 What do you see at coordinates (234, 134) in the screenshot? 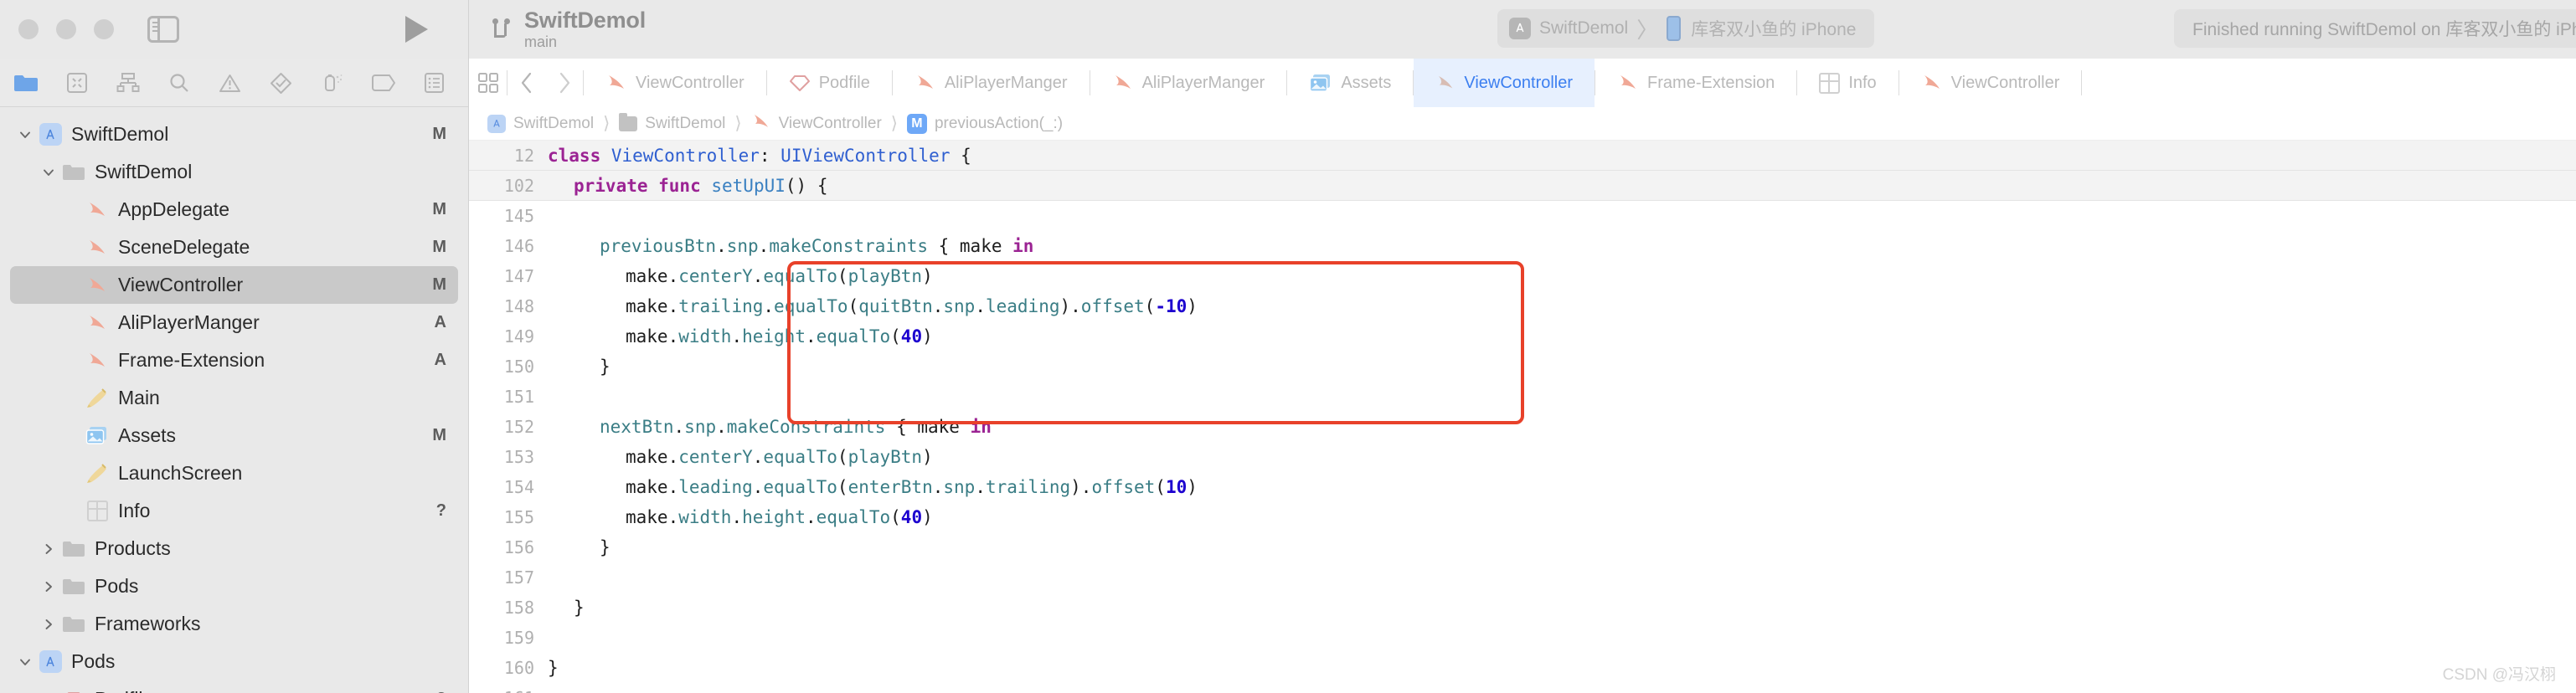
I see `sidebar-item-swiftdemol: SwiftDemol M` at bounding box center [234, 134].